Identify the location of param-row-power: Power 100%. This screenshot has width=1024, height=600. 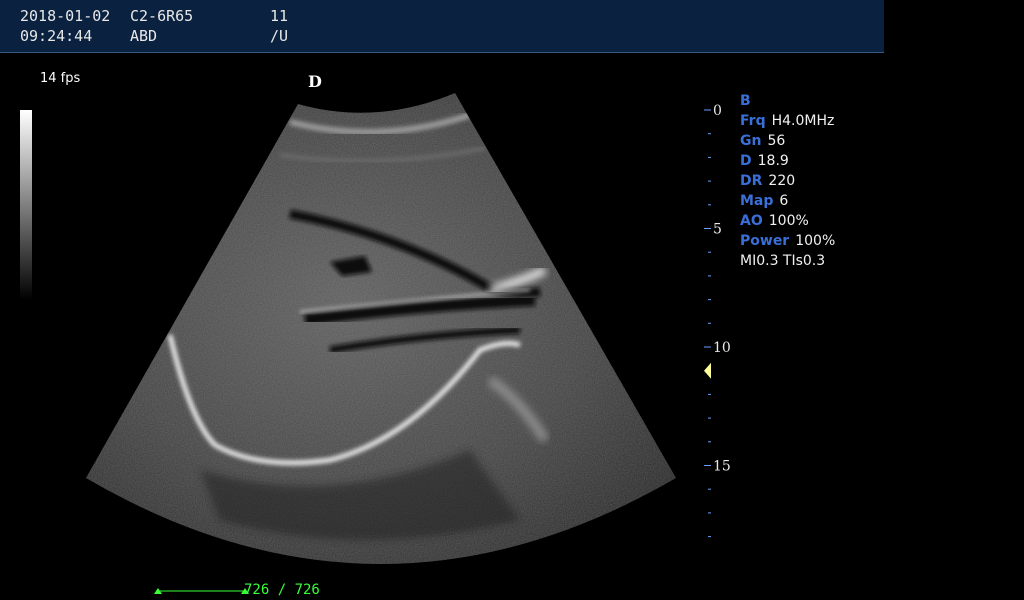
(787, 241).